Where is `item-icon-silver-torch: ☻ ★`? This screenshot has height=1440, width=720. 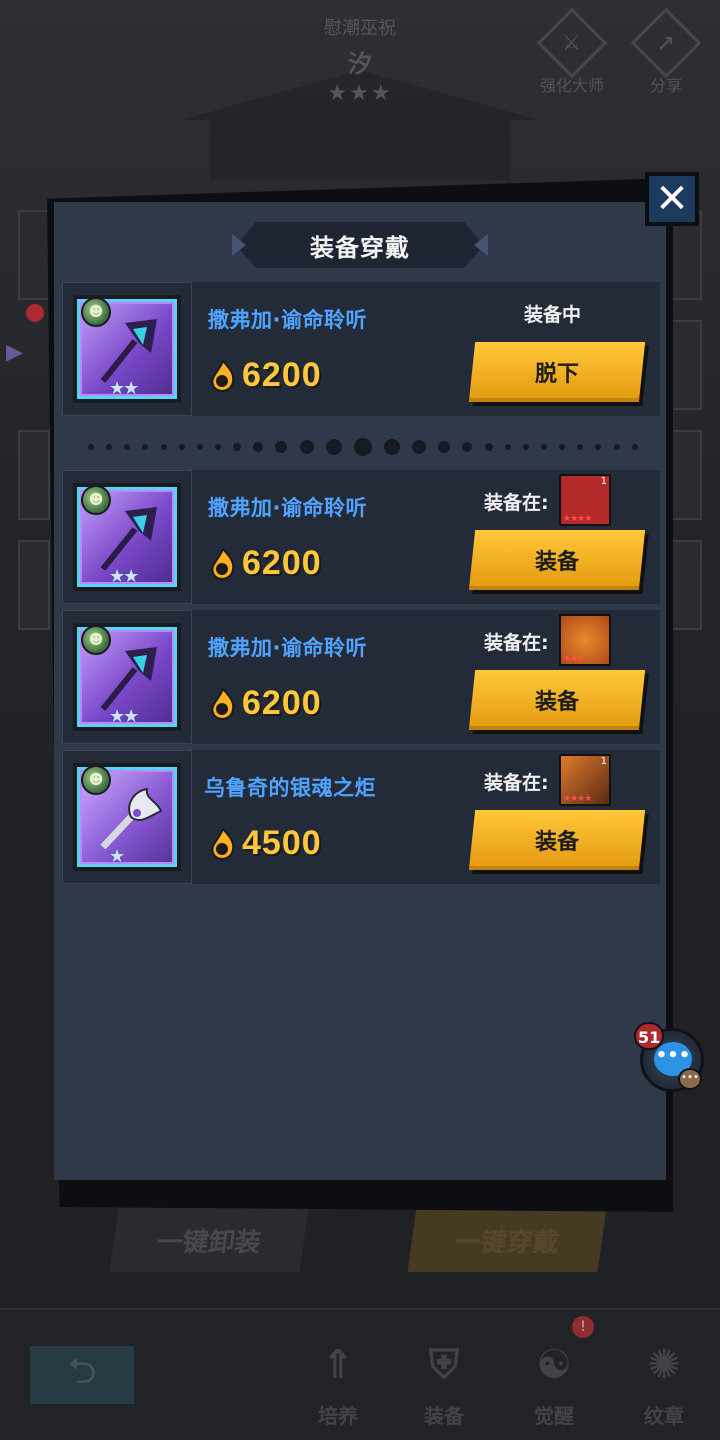
item-icon-silver-torch: ☻ ★ is located at coordinates (127, 817).